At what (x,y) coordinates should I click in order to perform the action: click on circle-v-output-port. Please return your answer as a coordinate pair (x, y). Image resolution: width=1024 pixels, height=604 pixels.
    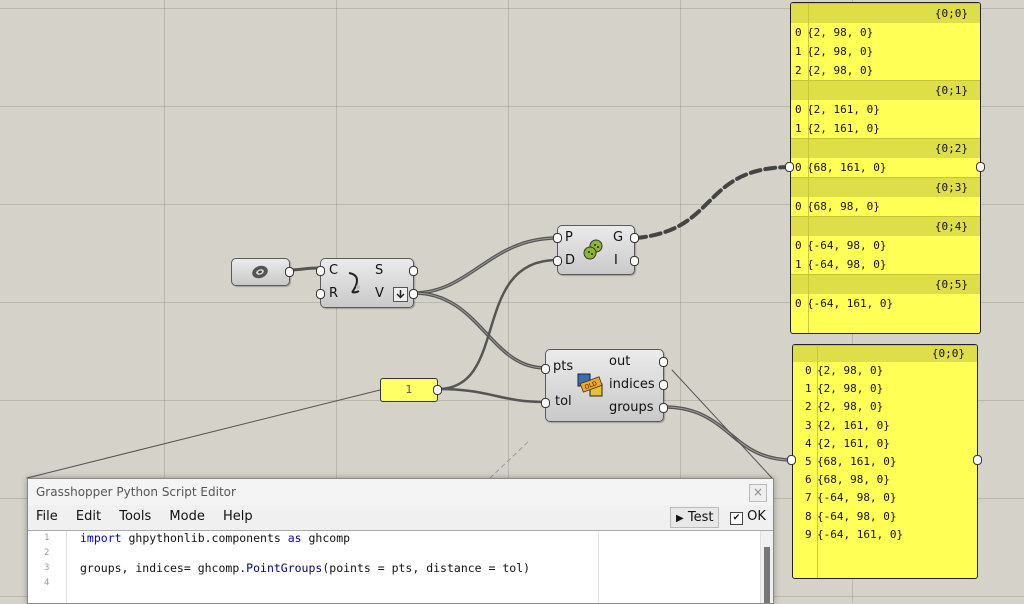
    Looking at the image, I should click on (413, 294).